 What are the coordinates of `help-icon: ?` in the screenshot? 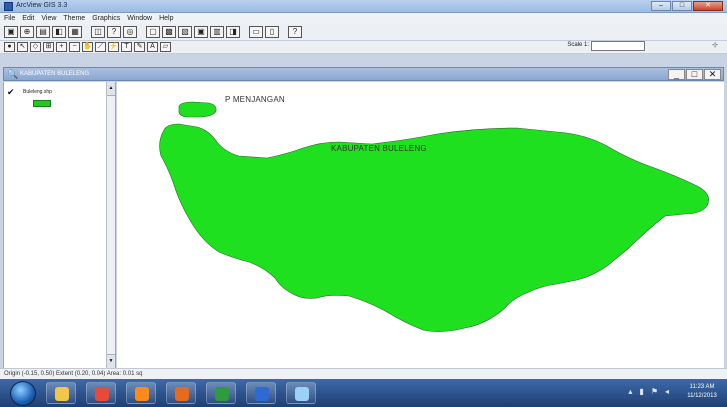 It's located at (295, 31).